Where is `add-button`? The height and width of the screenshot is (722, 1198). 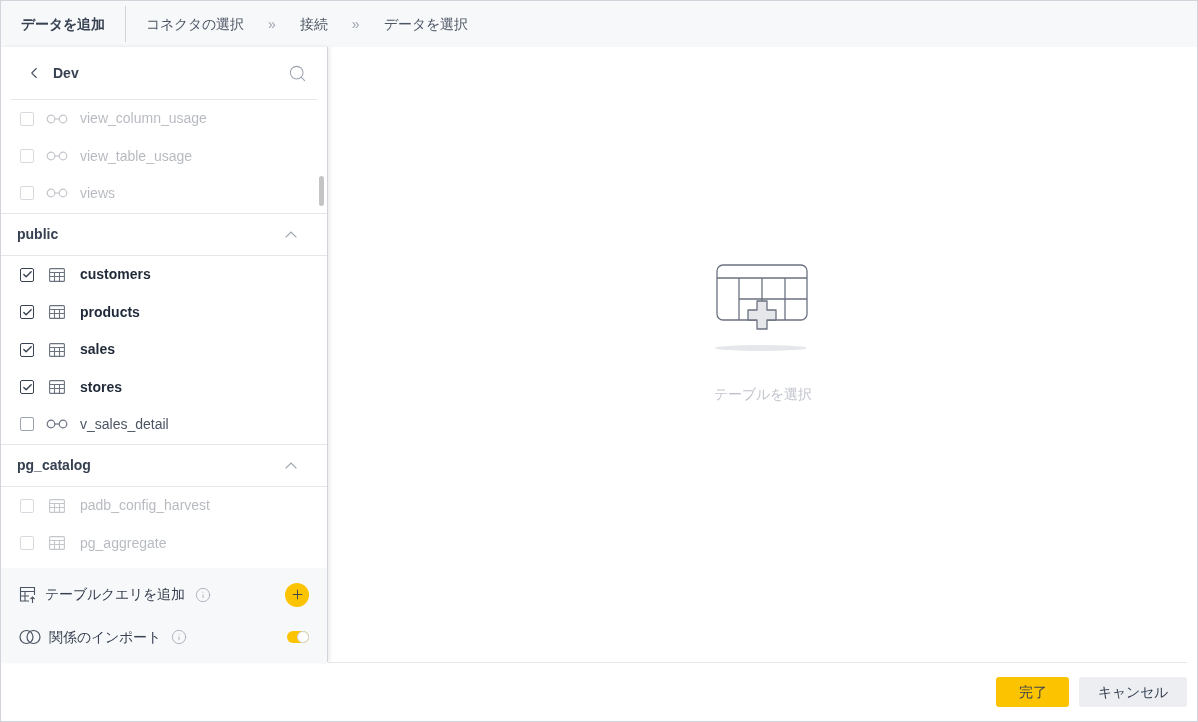 add-button is located at coordinates (297, 594).